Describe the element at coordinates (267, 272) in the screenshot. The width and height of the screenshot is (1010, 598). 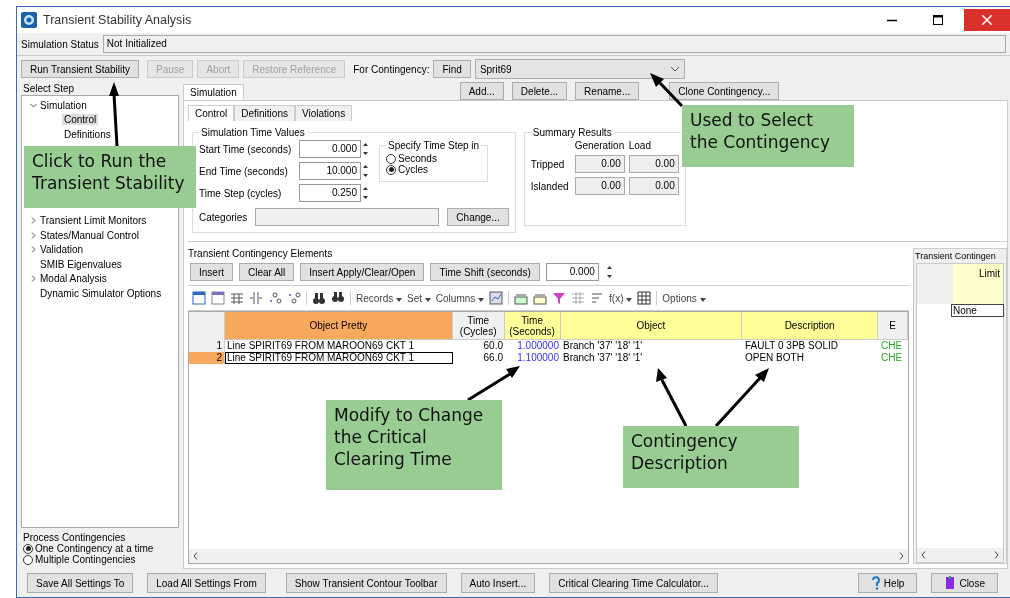
I see `element-button: Clear All` at that location.